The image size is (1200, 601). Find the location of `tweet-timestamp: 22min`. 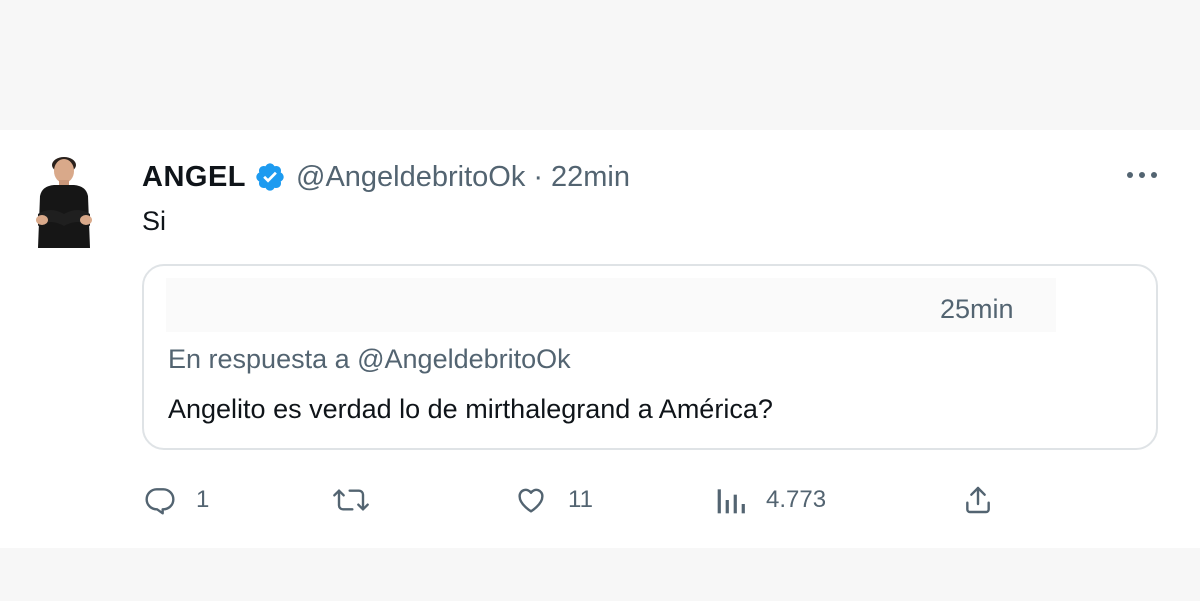

tweet-timestamp: 22min is located at coordinates (590, 177).